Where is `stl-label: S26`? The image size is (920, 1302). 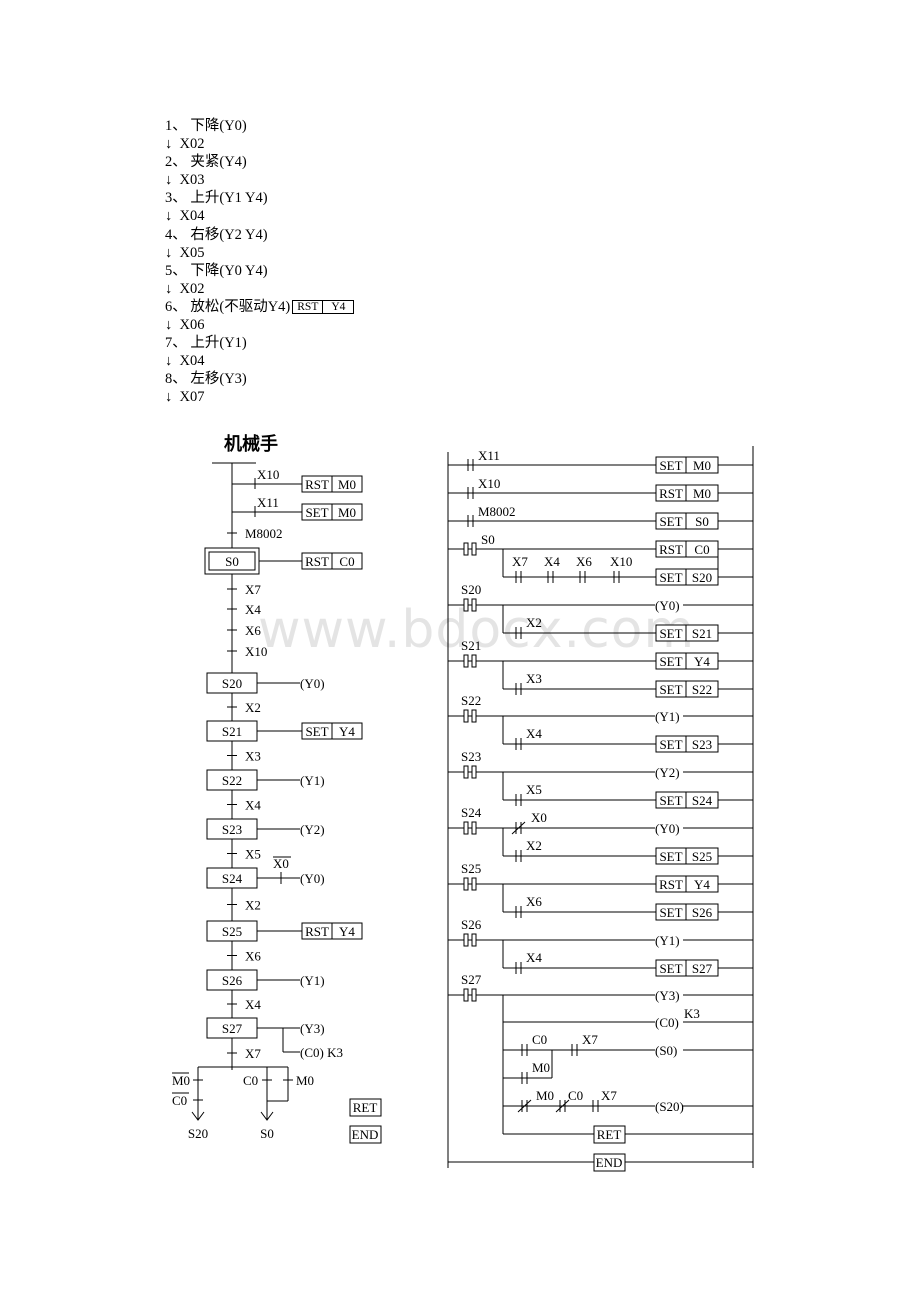
stl-label: S26 is located at coordinates (471, 924).